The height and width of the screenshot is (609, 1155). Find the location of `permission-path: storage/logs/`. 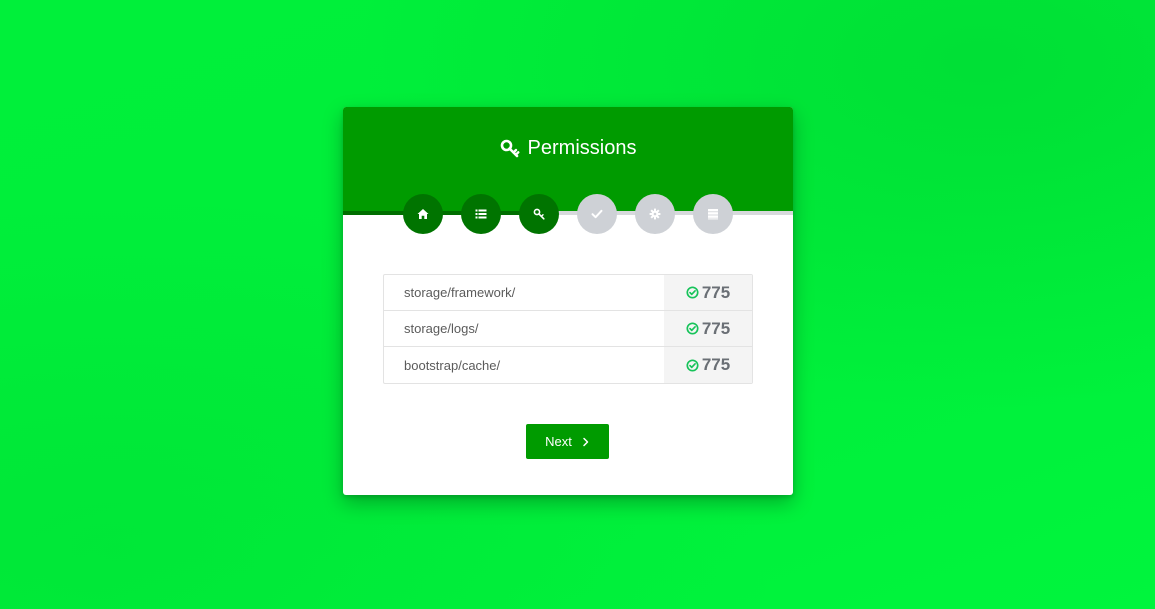

permission-path: storage/logs/ is located at coordinates (441, 328).